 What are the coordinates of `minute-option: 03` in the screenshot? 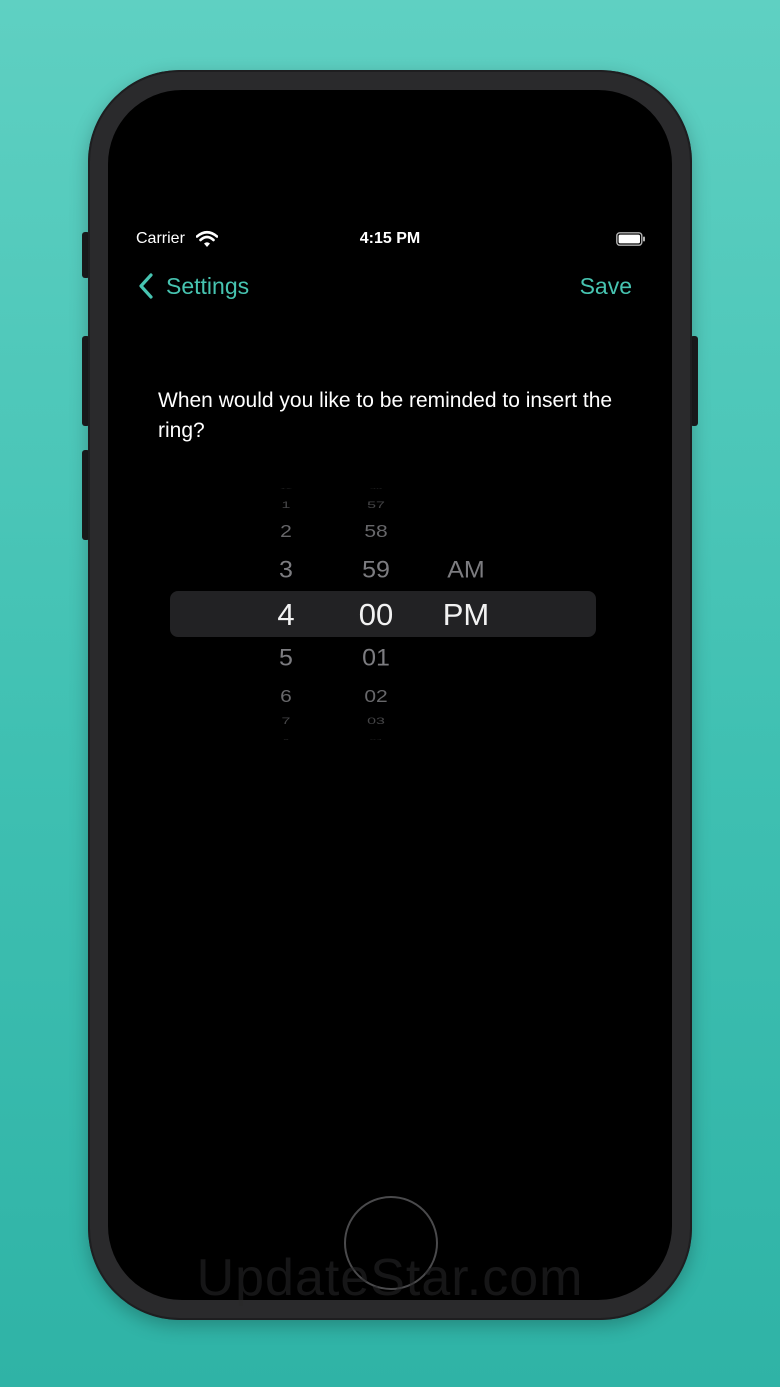 It's located at (376, 722).